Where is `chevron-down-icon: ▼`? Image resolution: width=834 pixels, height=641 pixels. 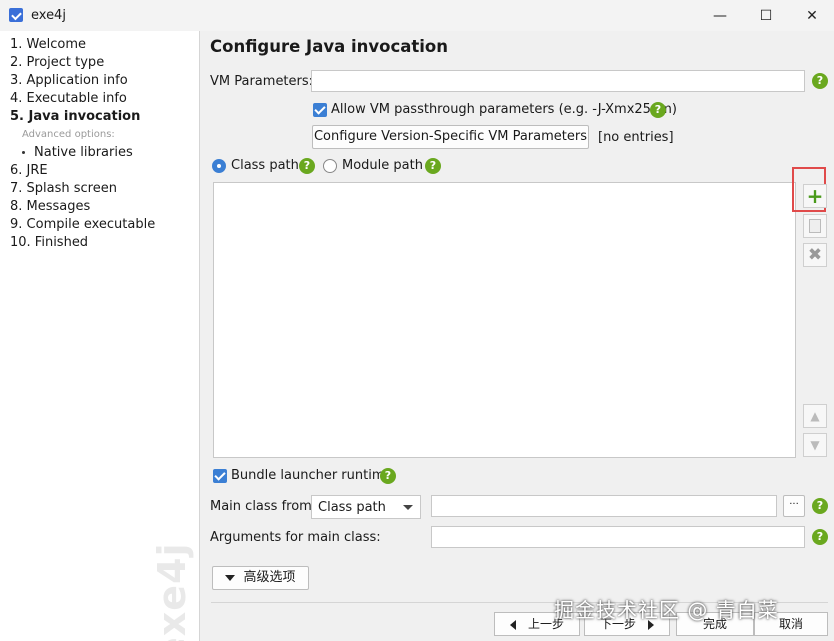 chevron-down-icon: ▼ is located at coordinates (815, 445).